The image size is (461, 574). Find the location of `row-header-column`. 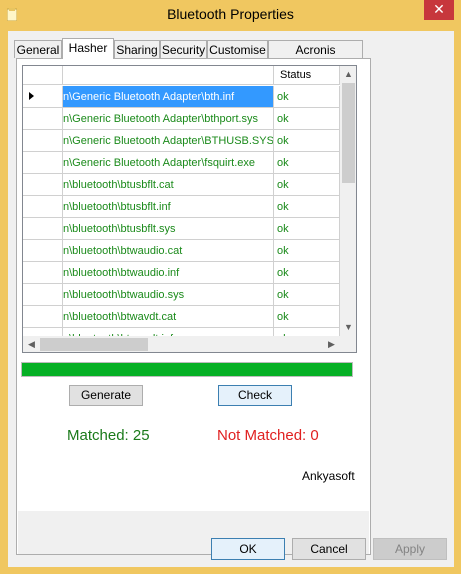

row-header-column is located at coordinates (43, 75).